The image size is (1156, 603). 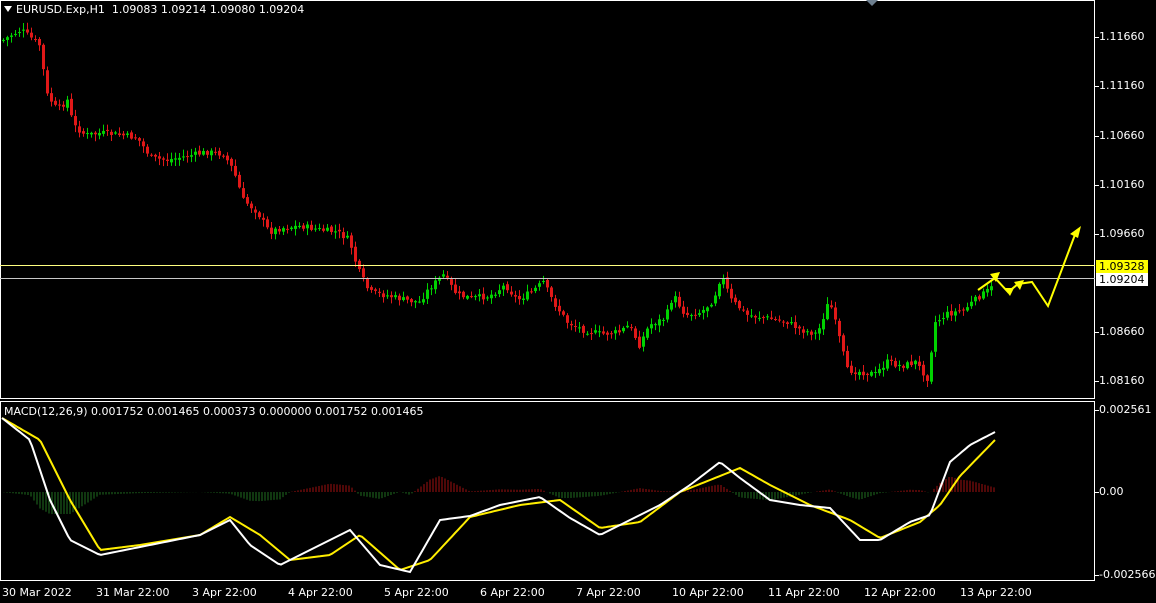 What do you see at coordinates (37, 592) in the screenshot?
I see `time-axis-label: 30 Mar 2022` at bounding box center [37, 592].